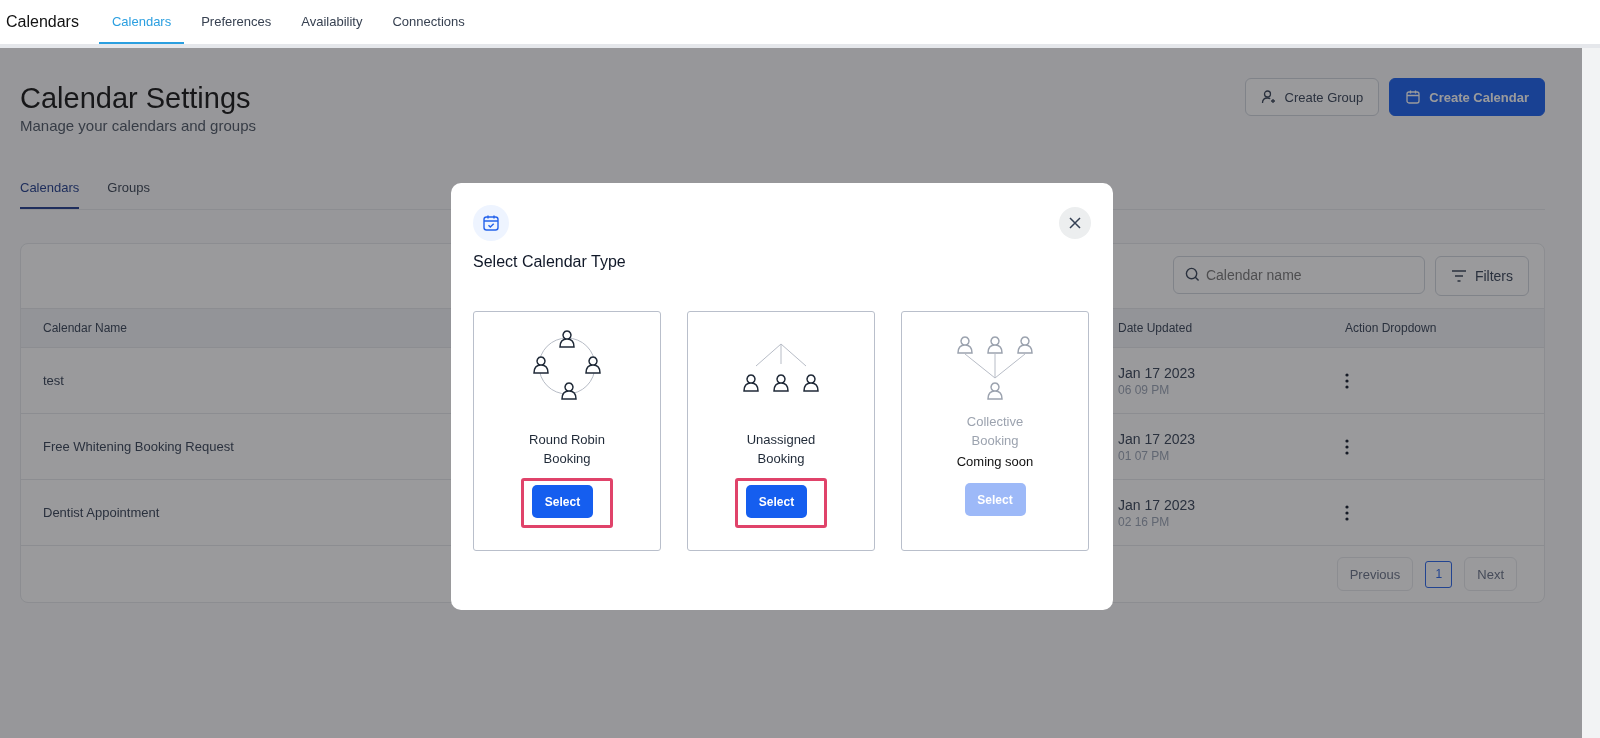 The height and width of the screenshot is (738, 1600). I want to click on nav-tab: Calendars, so click(141, 22).